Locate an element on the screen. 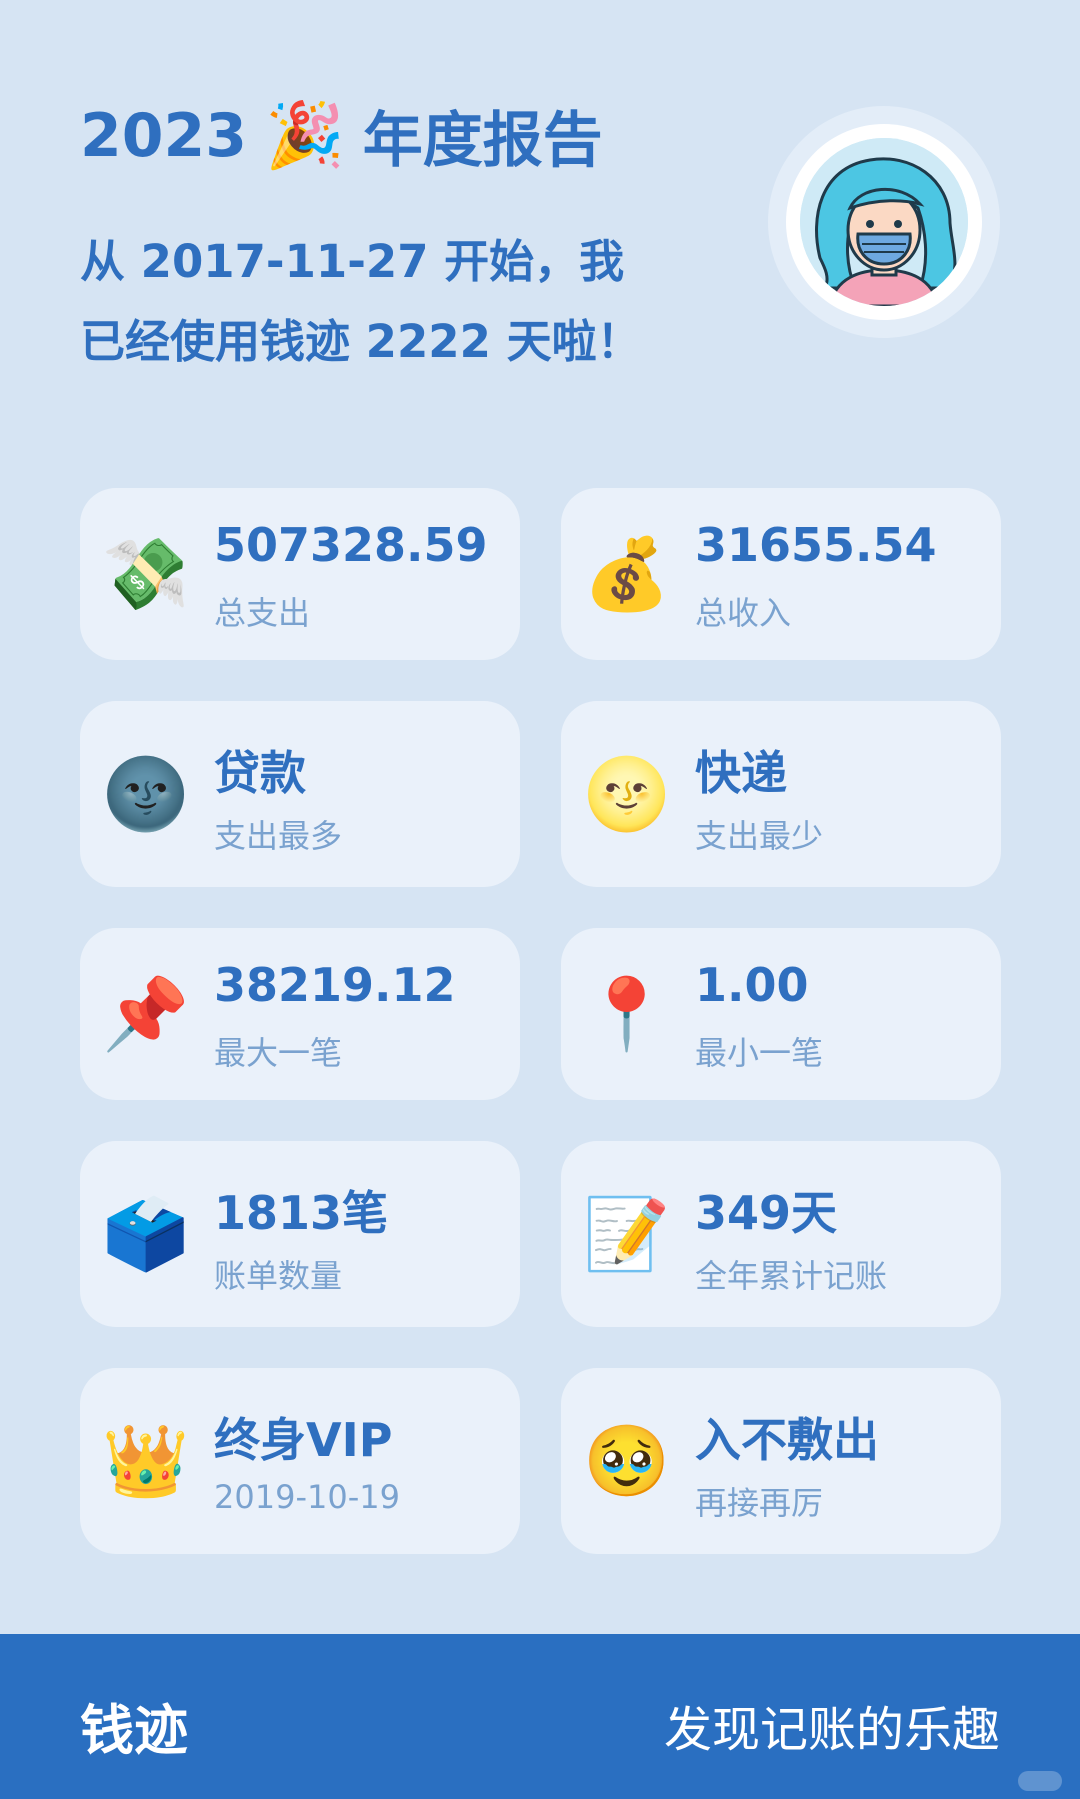  card-value: 入不敷出 is located at coordinates (787, 1440).